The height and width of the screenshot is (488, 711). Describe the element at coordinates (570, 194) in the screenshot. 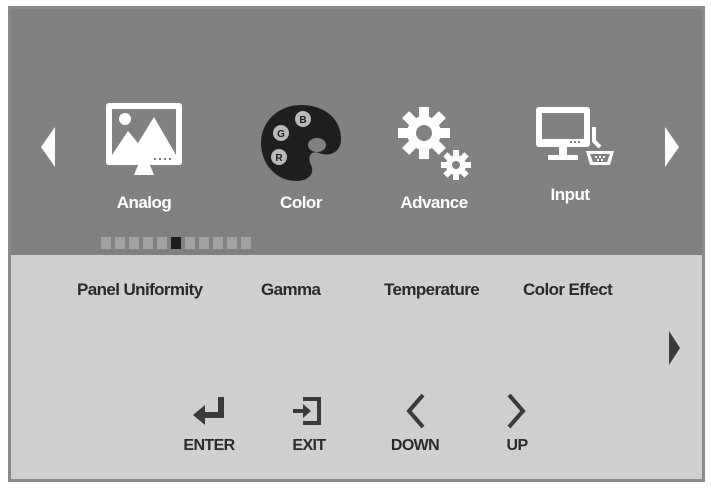

I see `menu-label-input: Input` at that location.